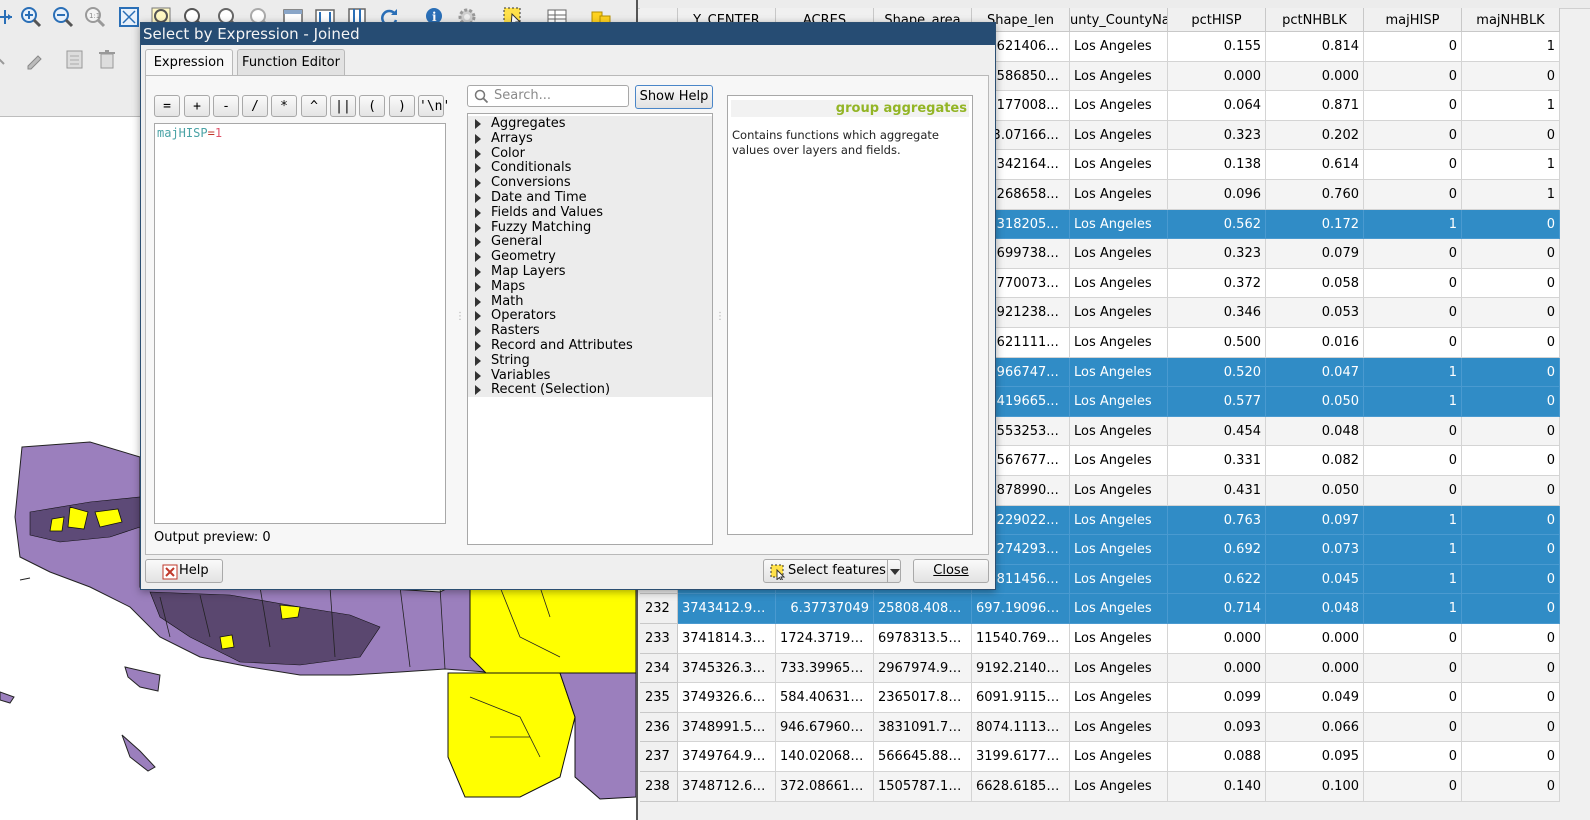 This screenshot has height=820, width=1590. What do you see at coordinates (590, 168) in the screenshot?
I see `function-group-item: Conditionals` at bounding box center [590, 168].